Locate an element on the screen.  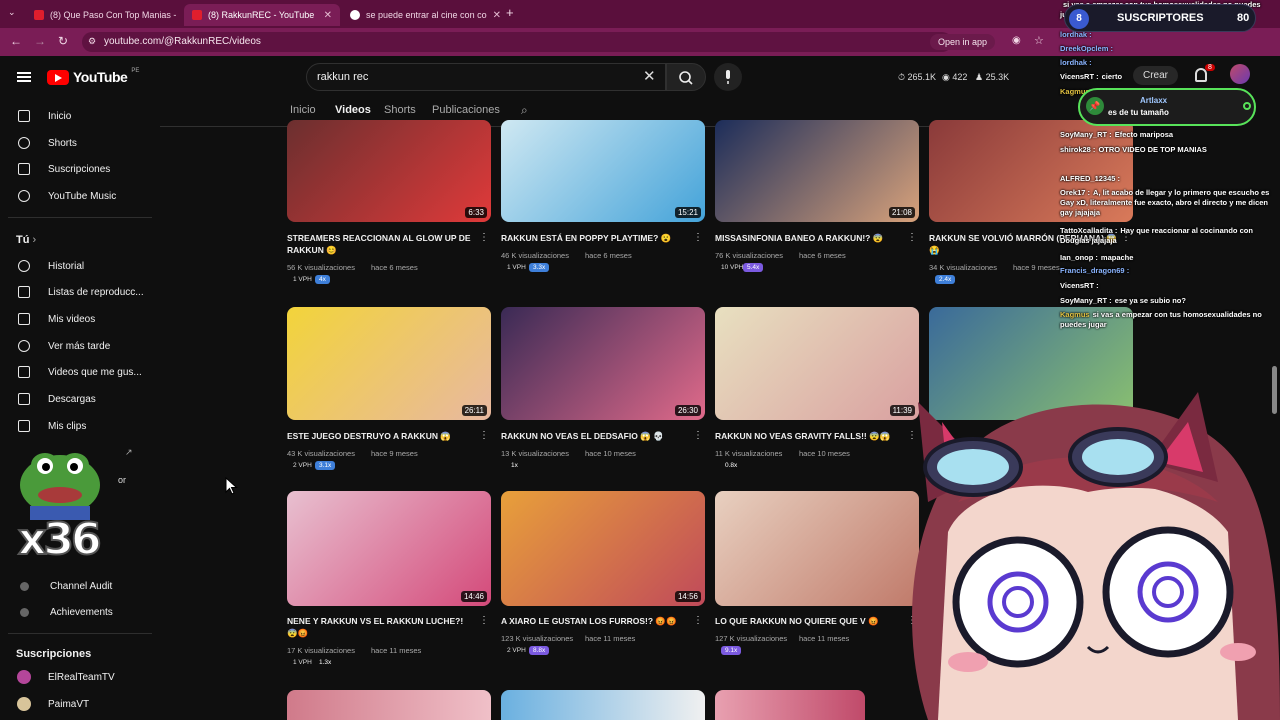
video-title: RAKKUN ESTÁ EN POPPY PLAYTIME? 😮 is located at coordinates (595, 238).